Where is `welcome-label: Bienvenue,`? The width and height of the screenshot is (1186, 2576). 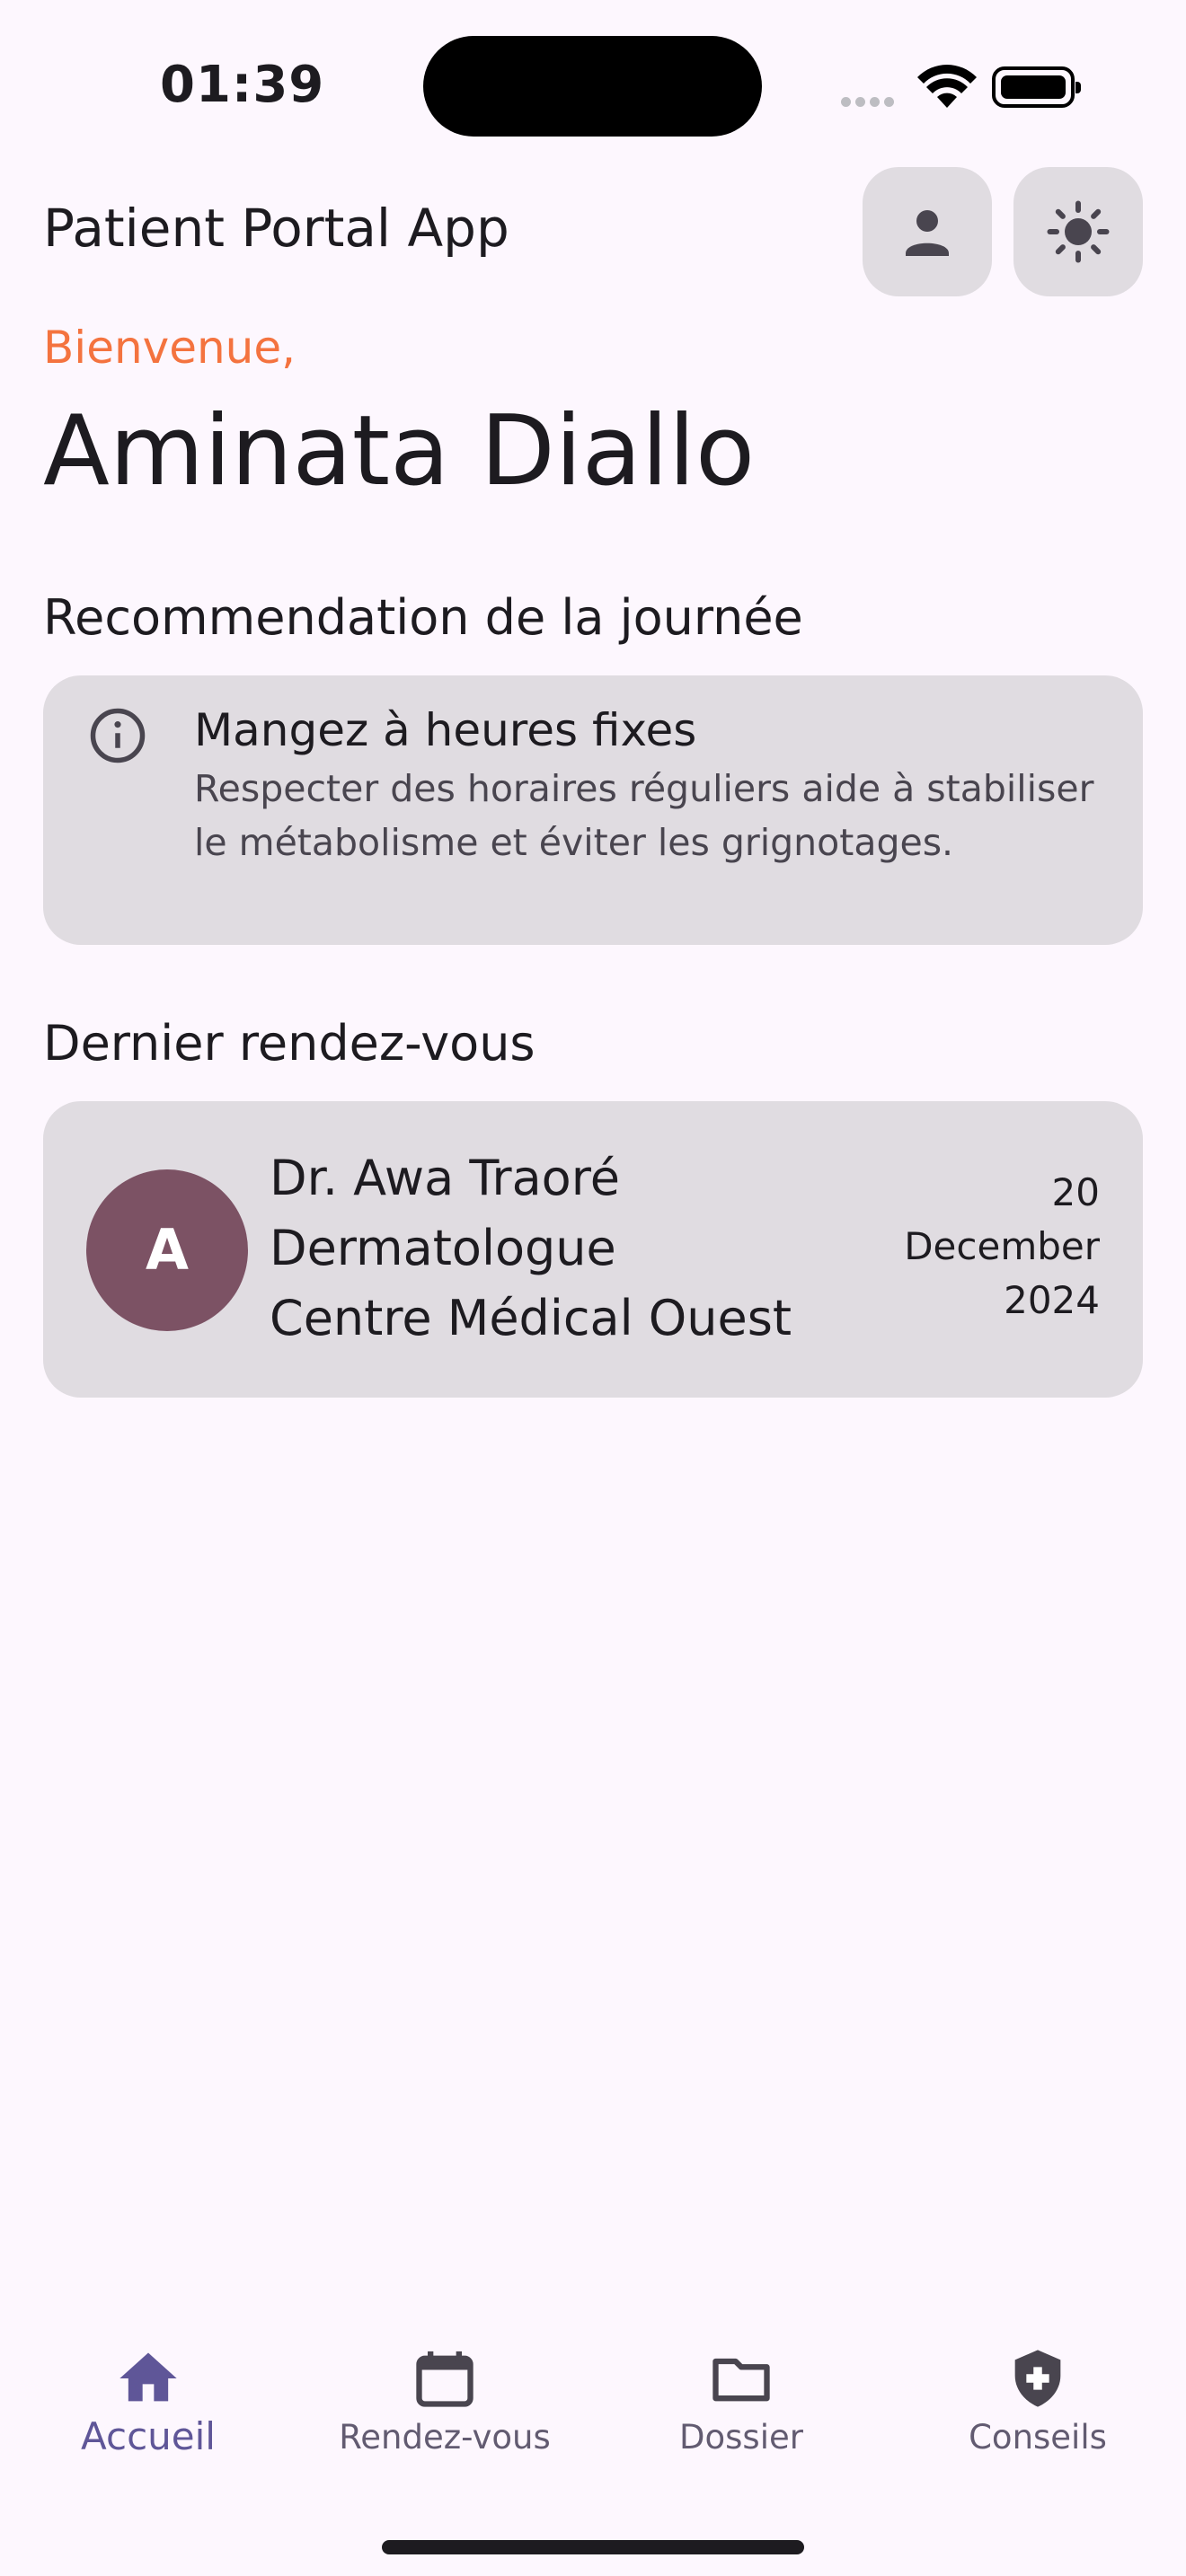
welcome-label: Bienvenue, is located at coordinates (169, 348).